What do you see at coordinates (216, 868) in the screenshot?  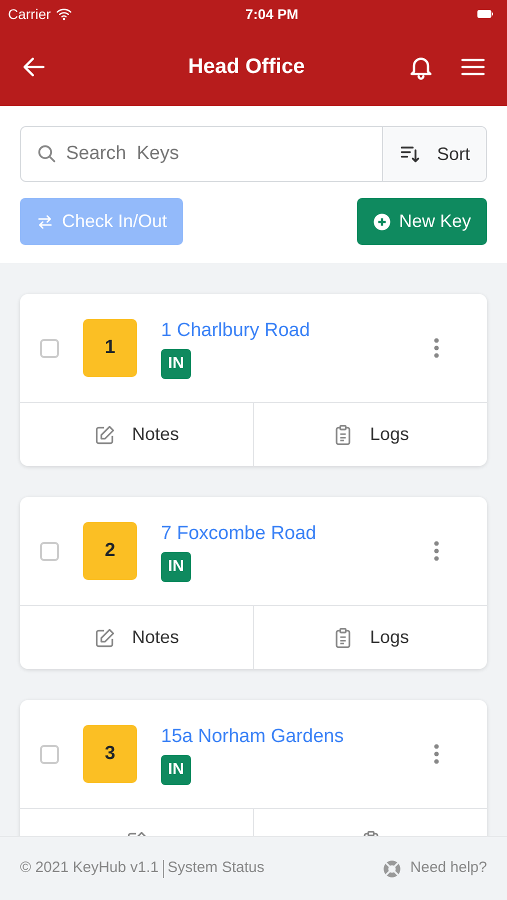 I see `system-status-link: System Status` at bounding box center [216, 868].